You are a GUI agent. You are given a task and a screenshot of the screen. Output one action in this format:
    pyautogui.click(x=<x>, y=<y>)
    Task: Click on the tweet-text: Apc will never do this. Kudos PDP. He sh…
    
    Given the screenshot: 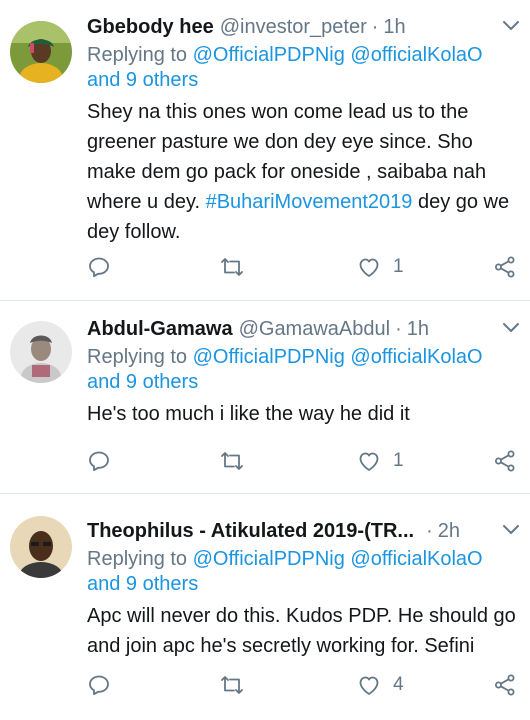 What is the action you would take?
    pyautogui.click(x=301, y=631)
    